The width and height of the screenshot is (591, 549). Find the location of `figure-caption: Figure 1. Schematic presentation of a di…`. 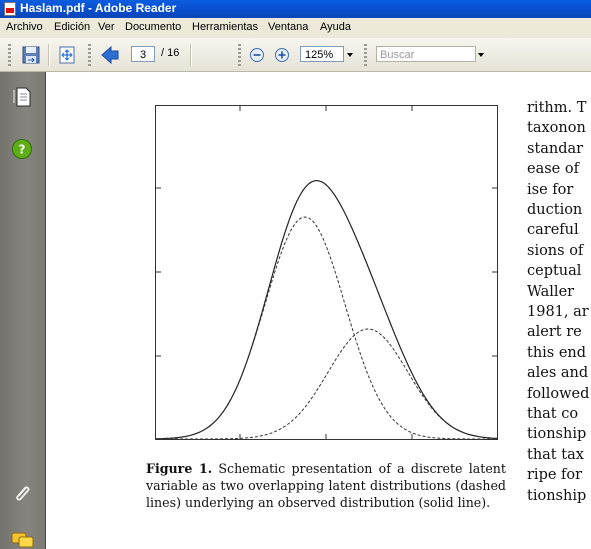

figure-caption: Figure 1. Schematic presentation of a di… is located at coordinates (326, 485).